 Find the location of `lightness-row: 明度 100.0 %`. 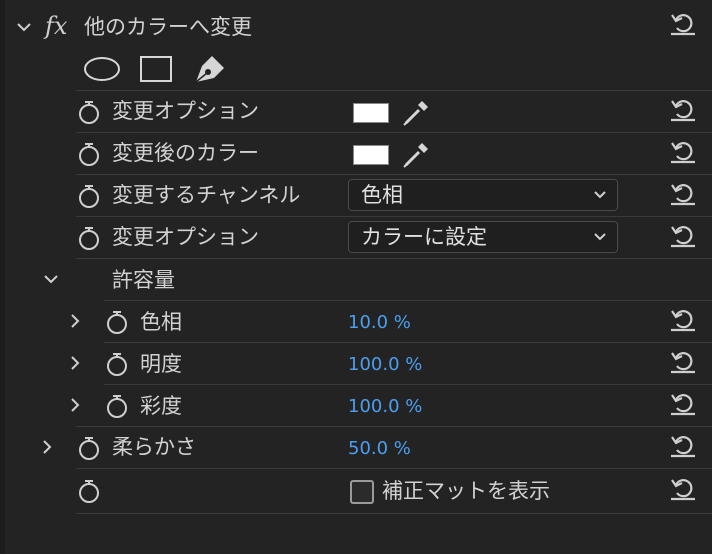

lightness-row: 明度 100.0 % is located at coordinates (356, 363).